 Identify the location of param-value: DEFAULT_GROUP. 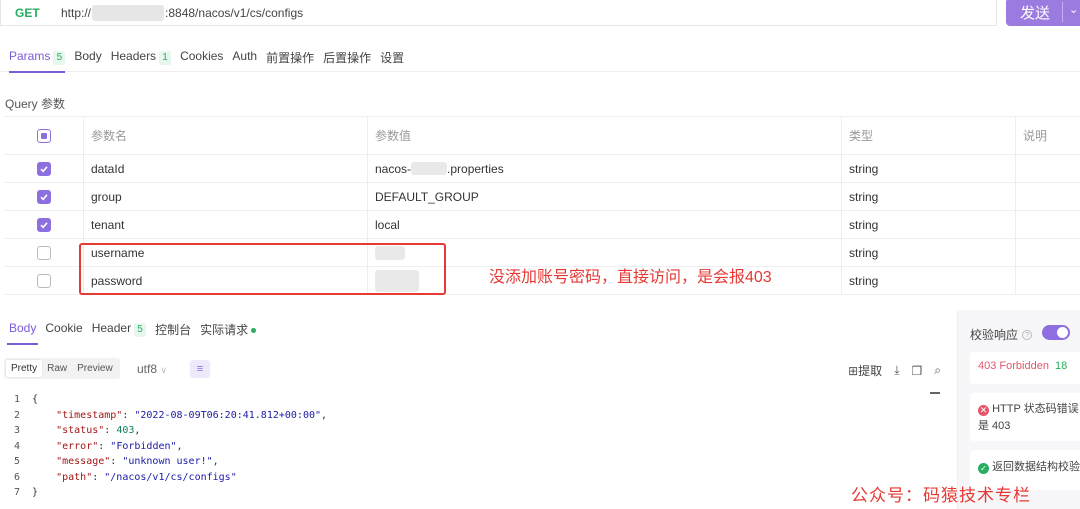
(427, 196).